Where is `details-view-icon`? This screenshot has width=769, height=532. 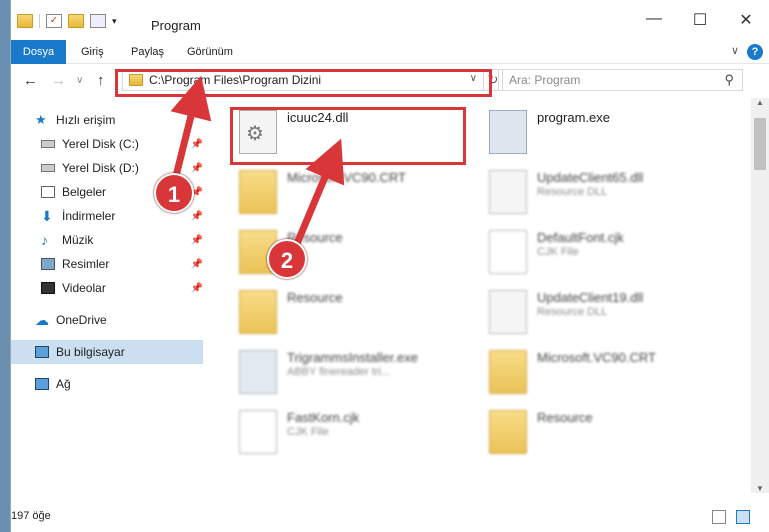 details-view-icon is located at coordinates (719, 517).